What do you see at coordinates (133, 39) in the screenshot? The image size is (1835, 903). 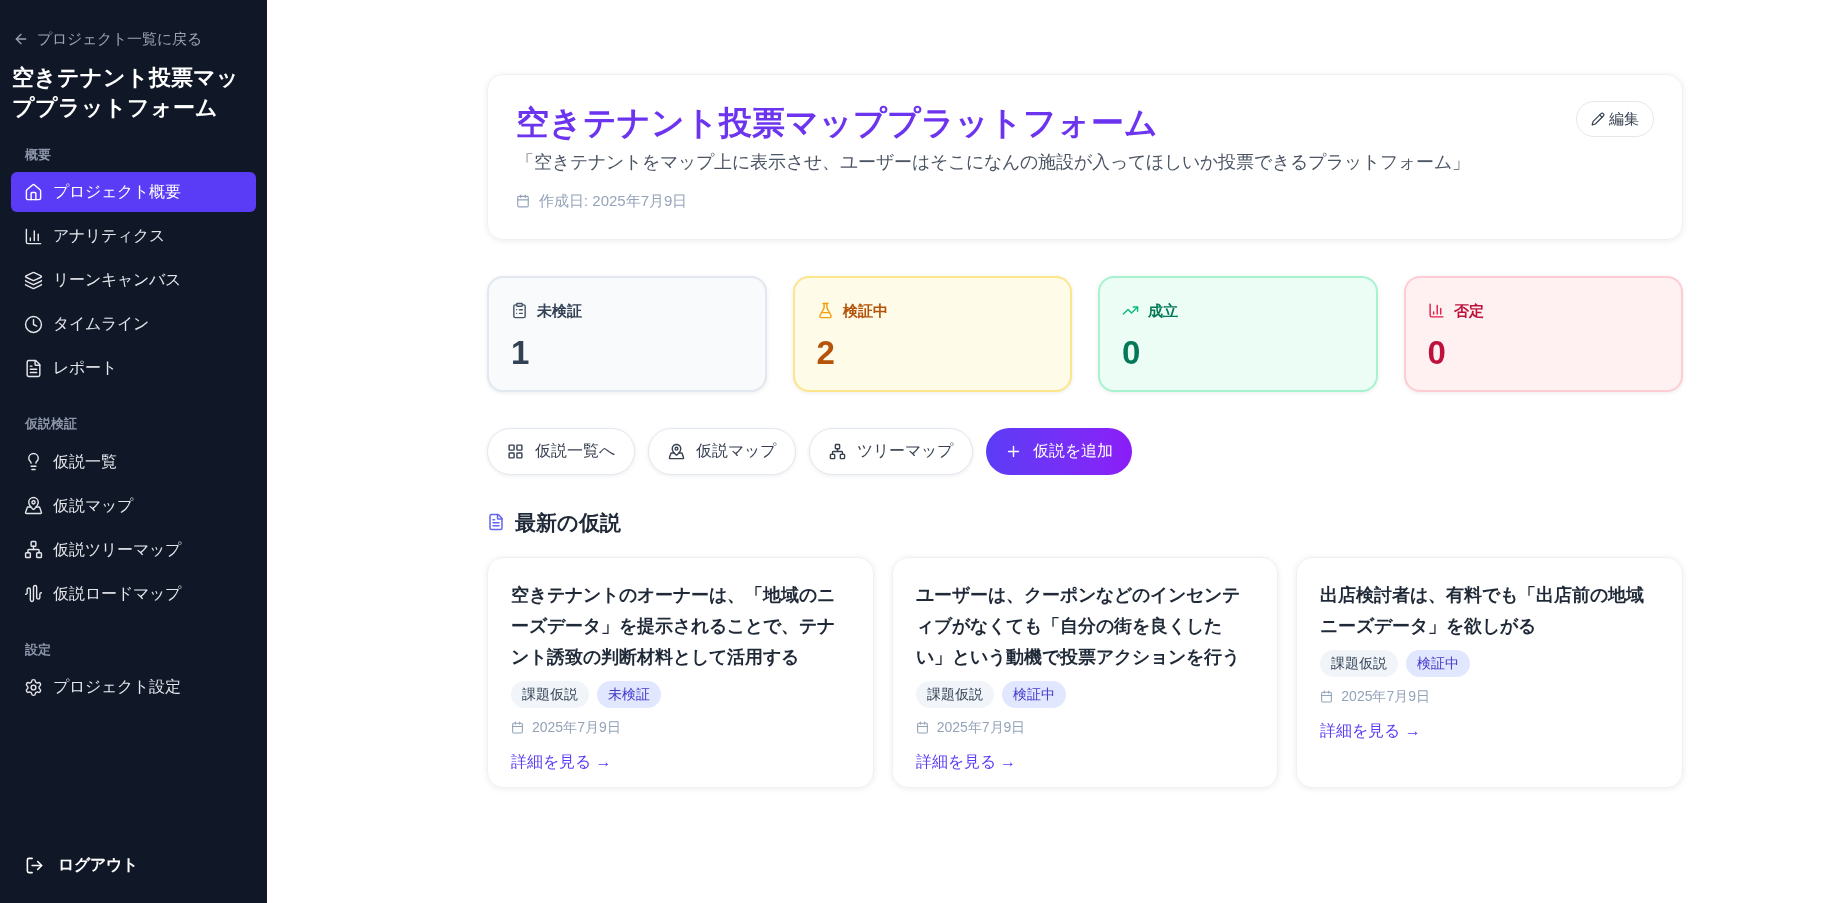 I see `back-link: プロジェクト一覧に戻る` at bounding box center [133, 39].